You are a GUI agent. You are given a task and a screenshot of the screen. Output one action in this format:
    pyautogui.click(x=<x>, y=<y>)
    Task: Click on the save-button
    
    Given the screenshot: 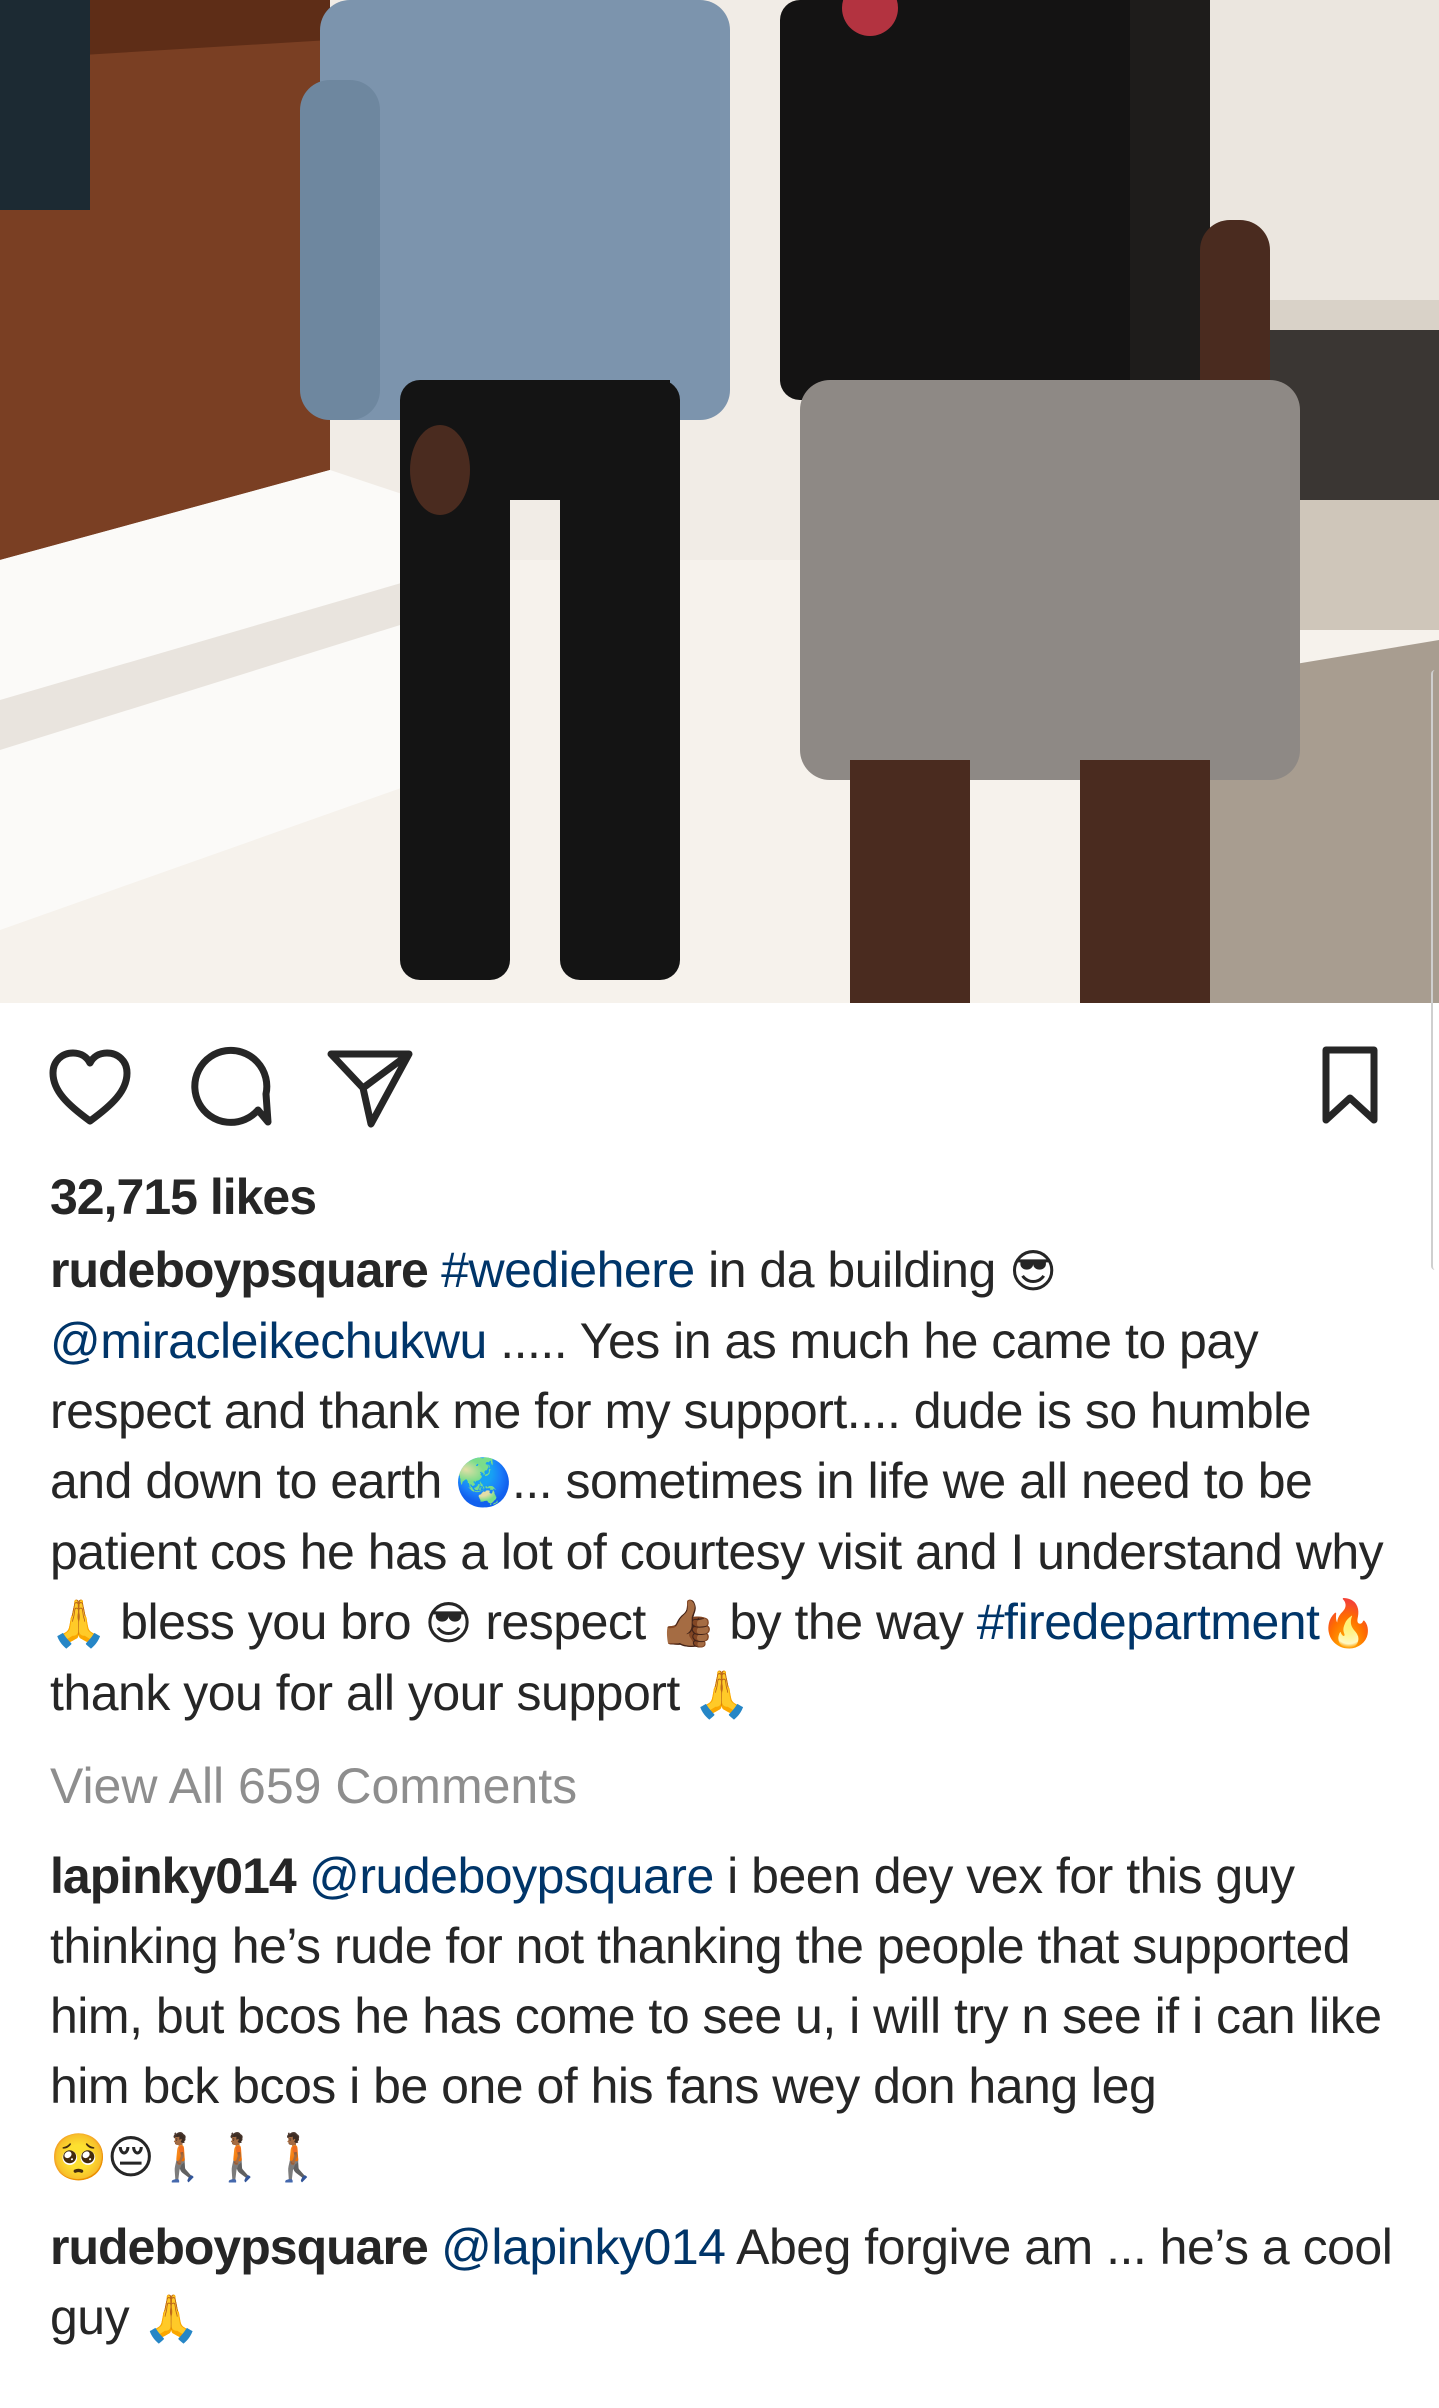 What is the action you would take?
    pyautogui.click(x=1350, y=1086)
    